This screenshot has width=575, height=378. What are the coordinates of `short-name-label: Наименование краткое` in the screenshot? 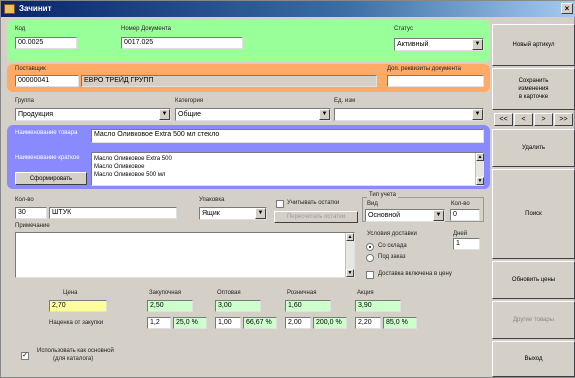 It's located at (47, 158).